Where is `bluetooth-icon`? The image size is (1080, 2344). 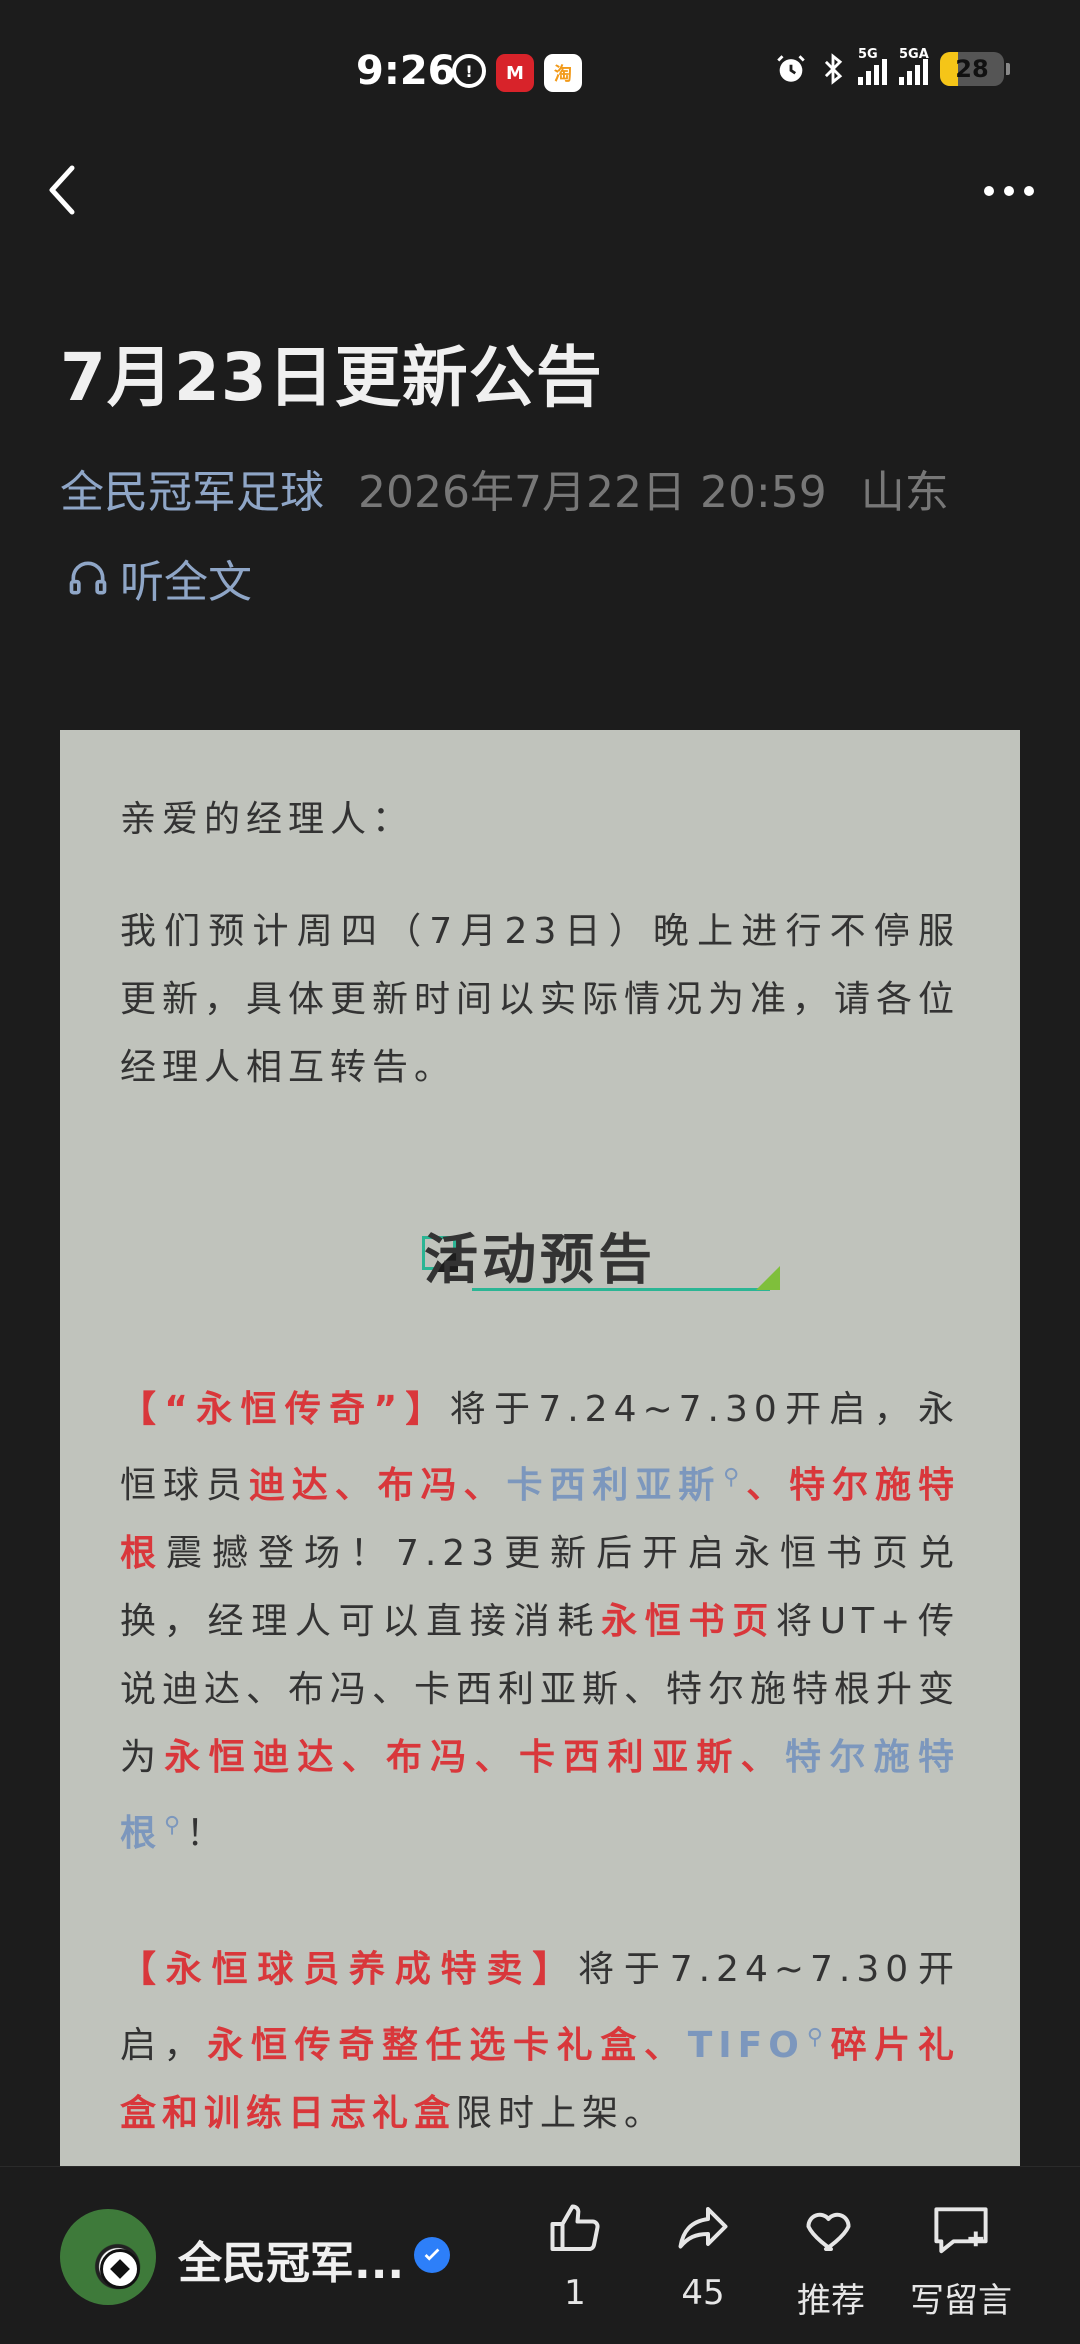 bluetooth-icon is located at coordinates (833, 69).